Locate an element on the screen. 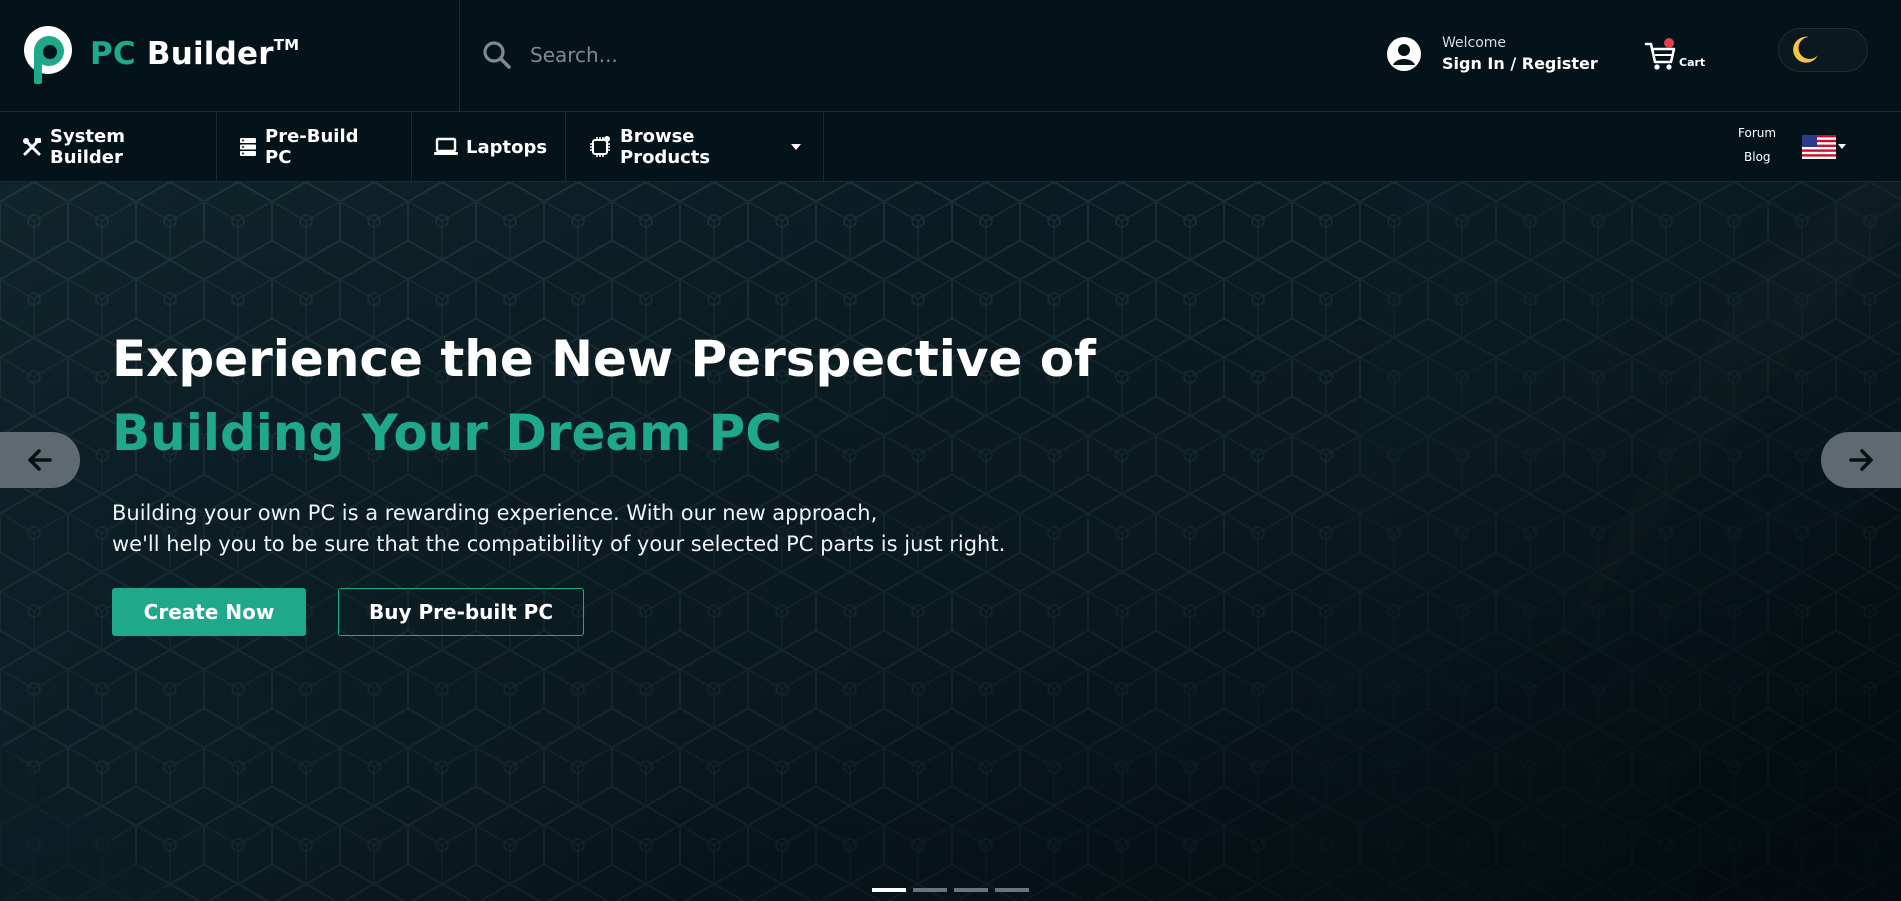 This screenshot has height=901, width=1901. server-icon is located at coordinates (248, 147).